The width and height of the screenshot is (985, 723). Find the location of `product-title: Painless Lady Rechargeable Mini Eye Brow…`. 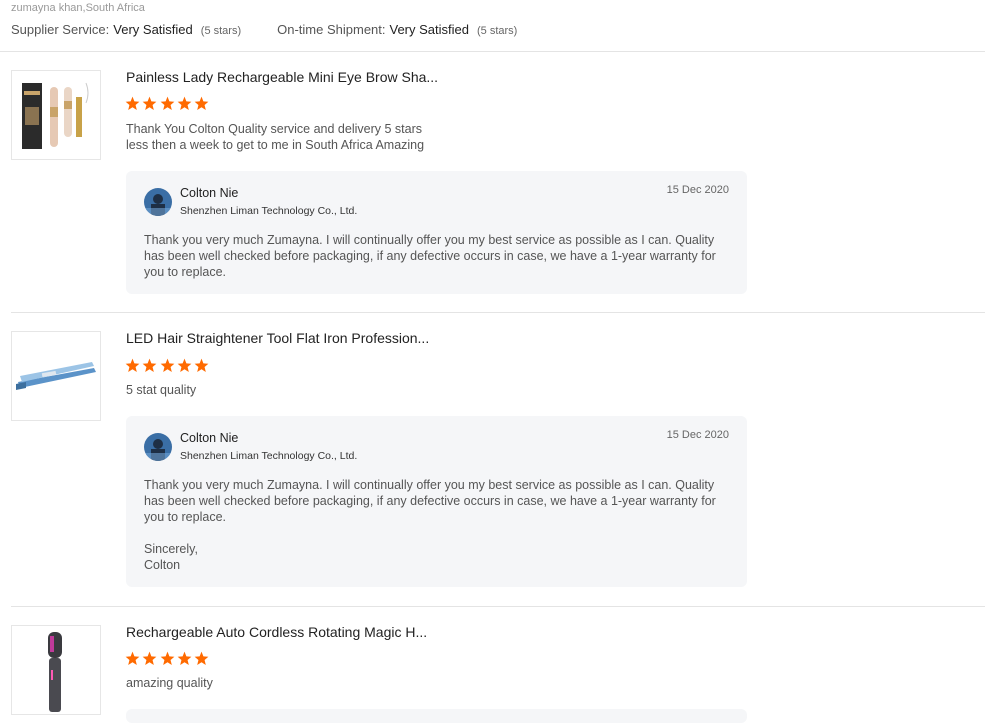

product-title: Painless Lady Rechargeable Mini Eye Brow… is located at coordinates (282, 77).